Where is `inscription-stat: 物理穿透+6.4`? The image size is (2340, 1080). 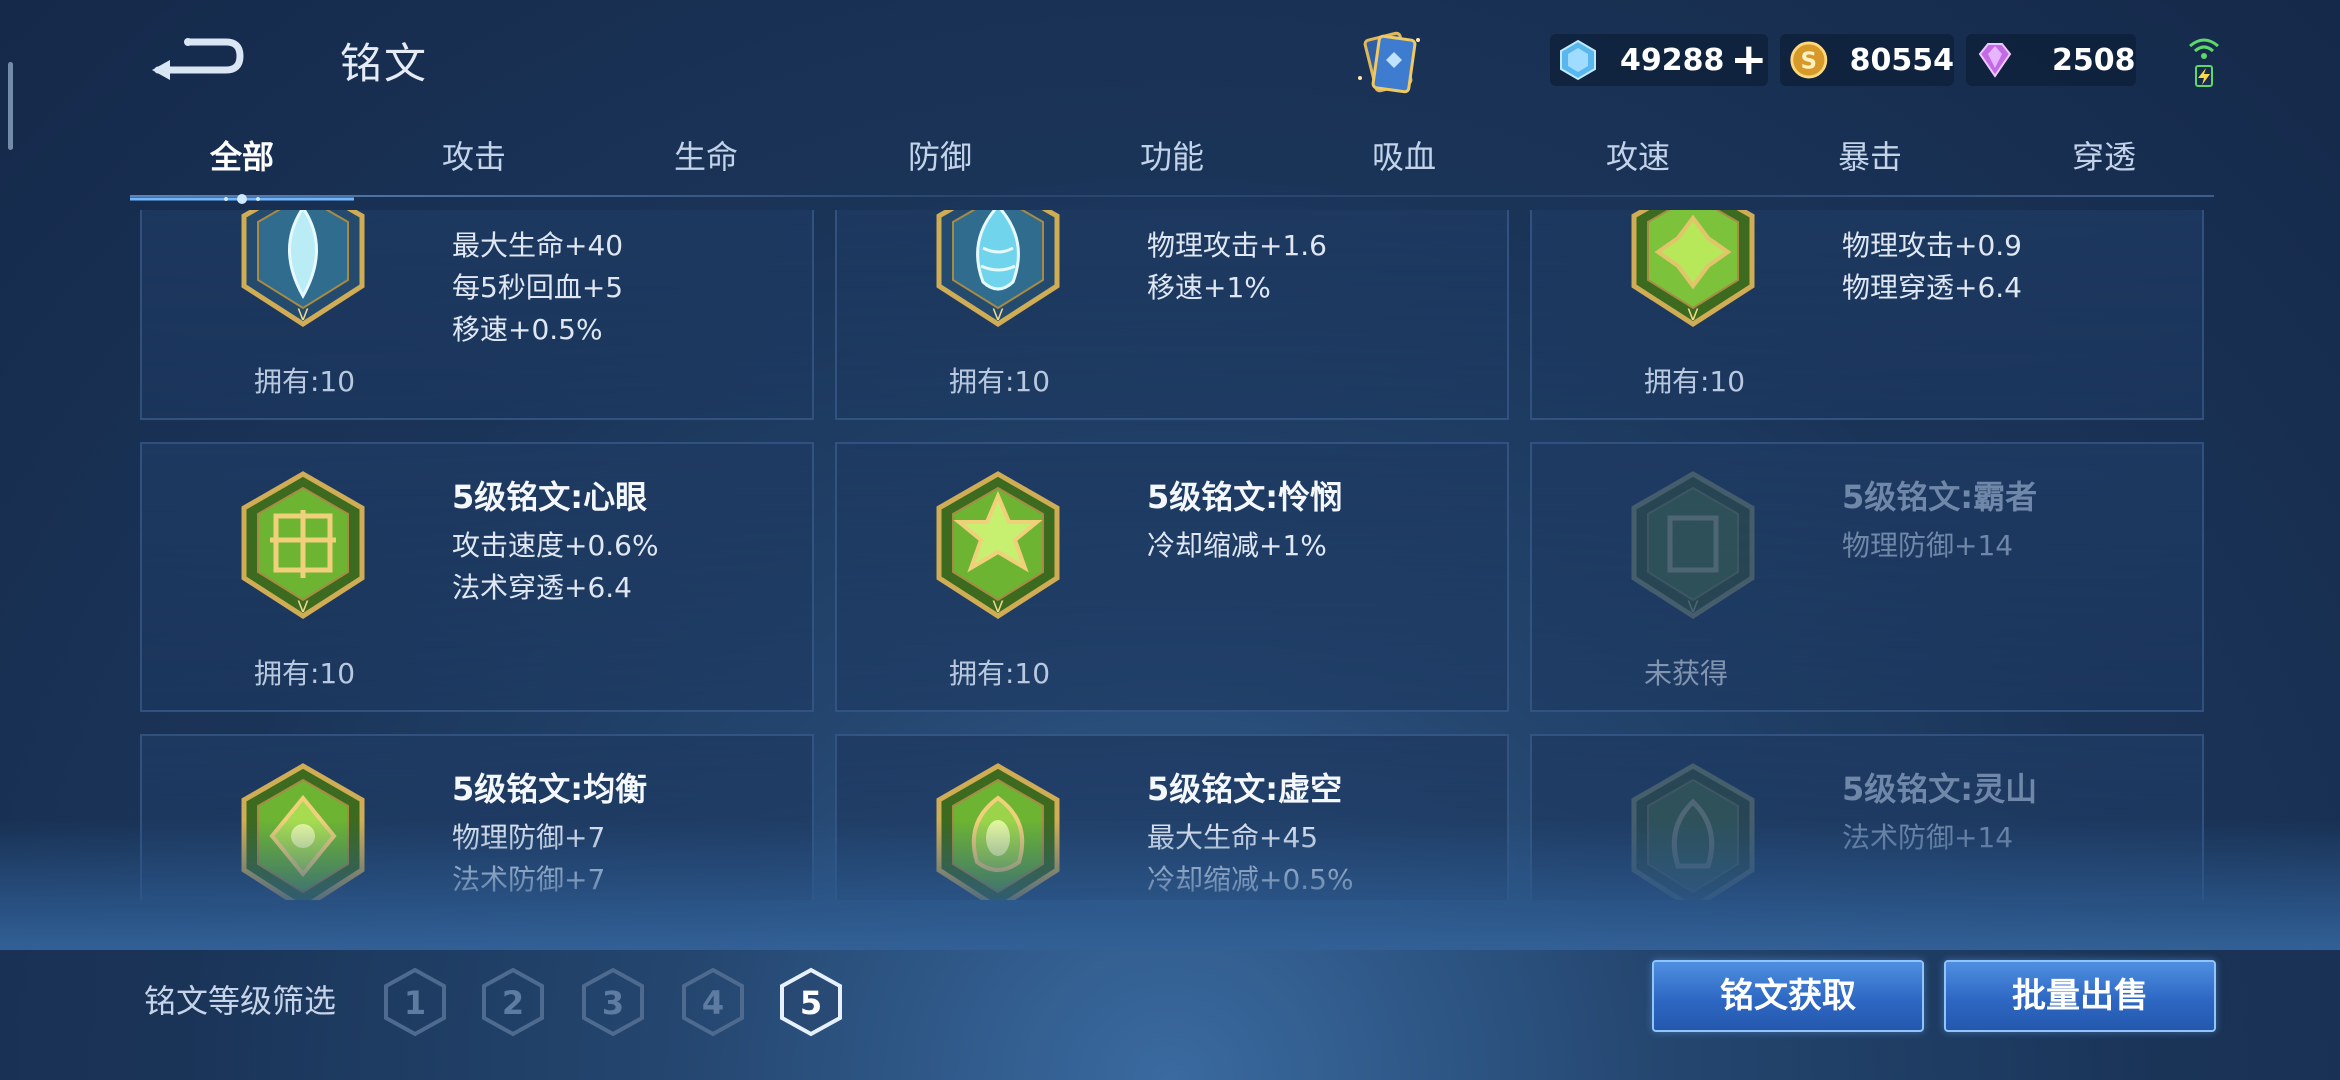
inscription-stat: 物理穿透+6.4 is located at coordinates (1932, 287).